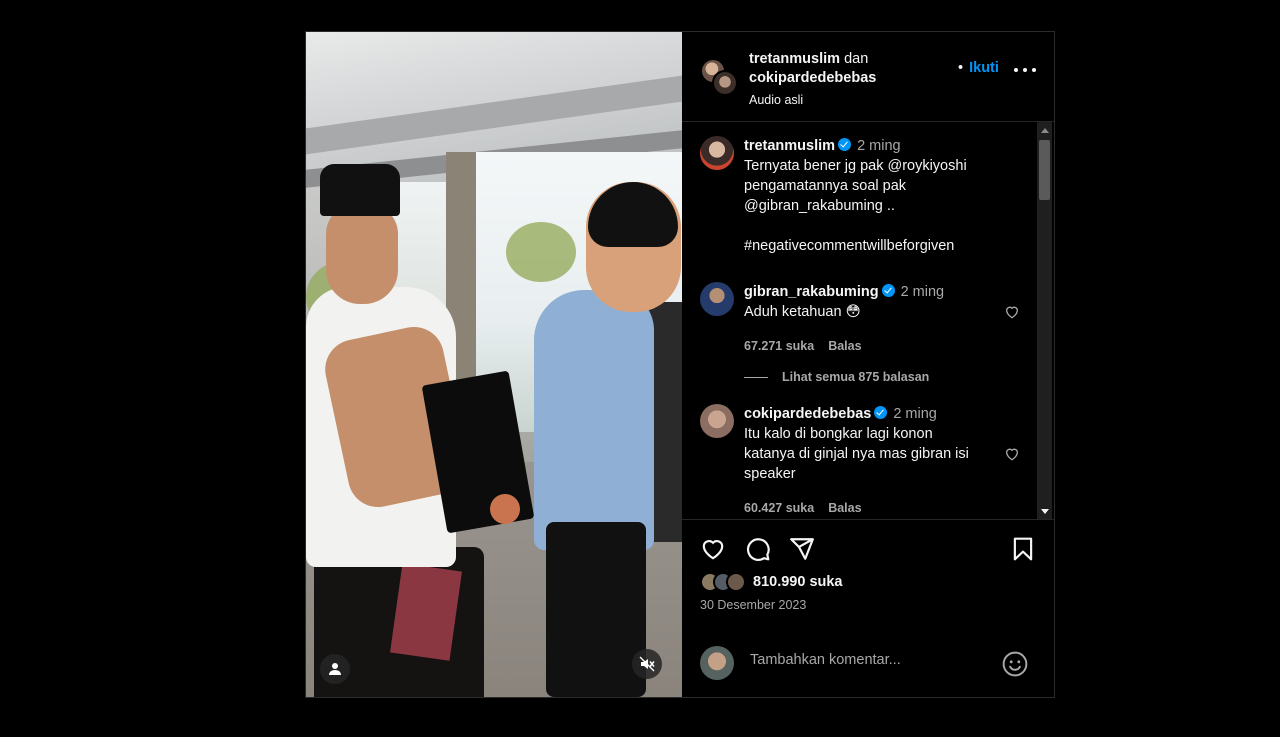 This screenshot has width=1280, height=737. I want to click on follow-button: • Ikuti, so click(978, 68).